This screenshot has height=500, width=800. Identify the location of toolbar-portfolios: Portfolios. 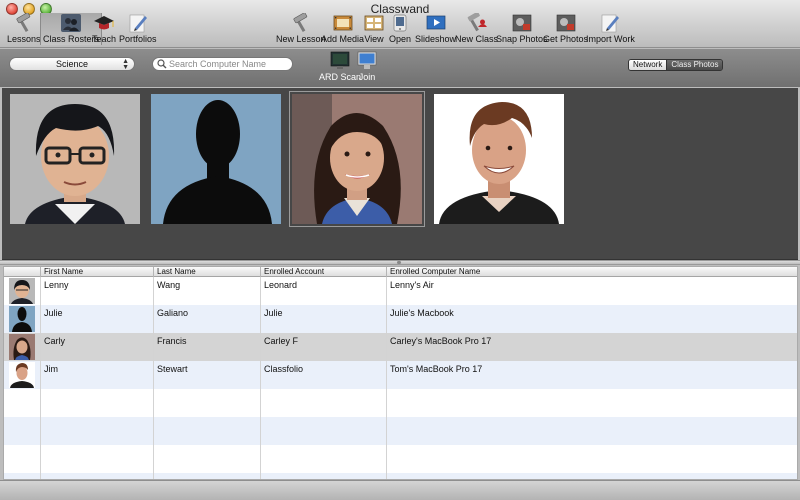
(138, 29).